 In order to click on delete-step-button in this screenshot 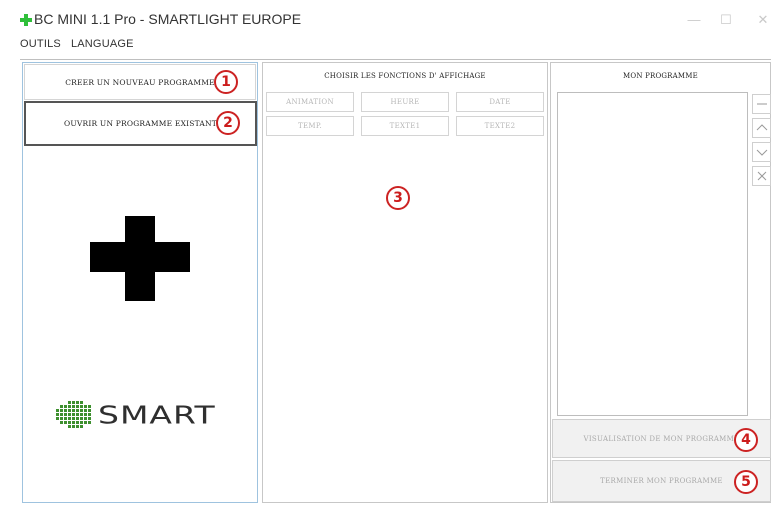, I will do `click(761, 176)`.